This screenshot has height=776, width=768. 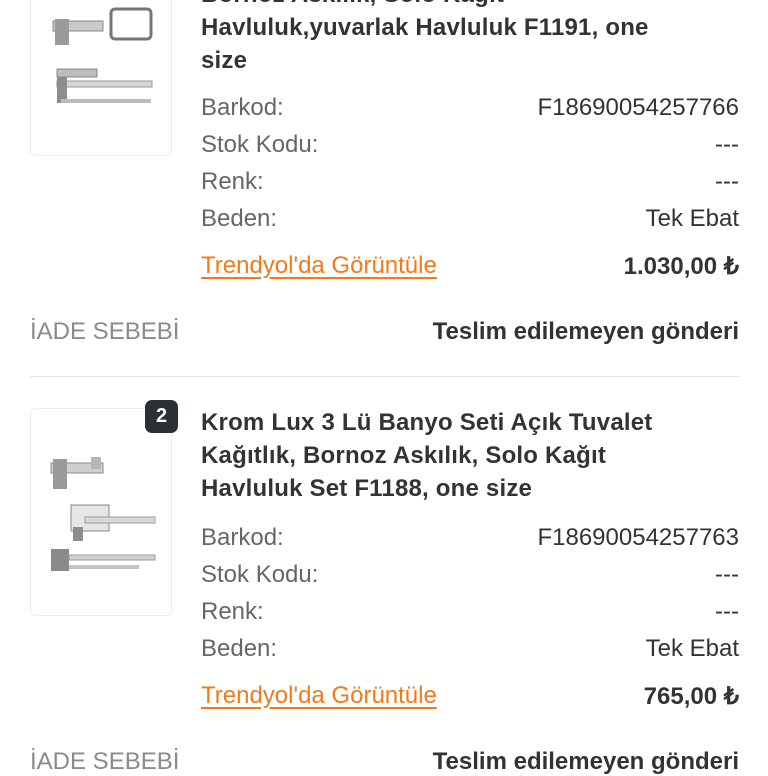 What do you see at coordinates (638, 537) in the screenshot?
I see `barcode-value: F18690054257763` at bounding box center [638, 537].